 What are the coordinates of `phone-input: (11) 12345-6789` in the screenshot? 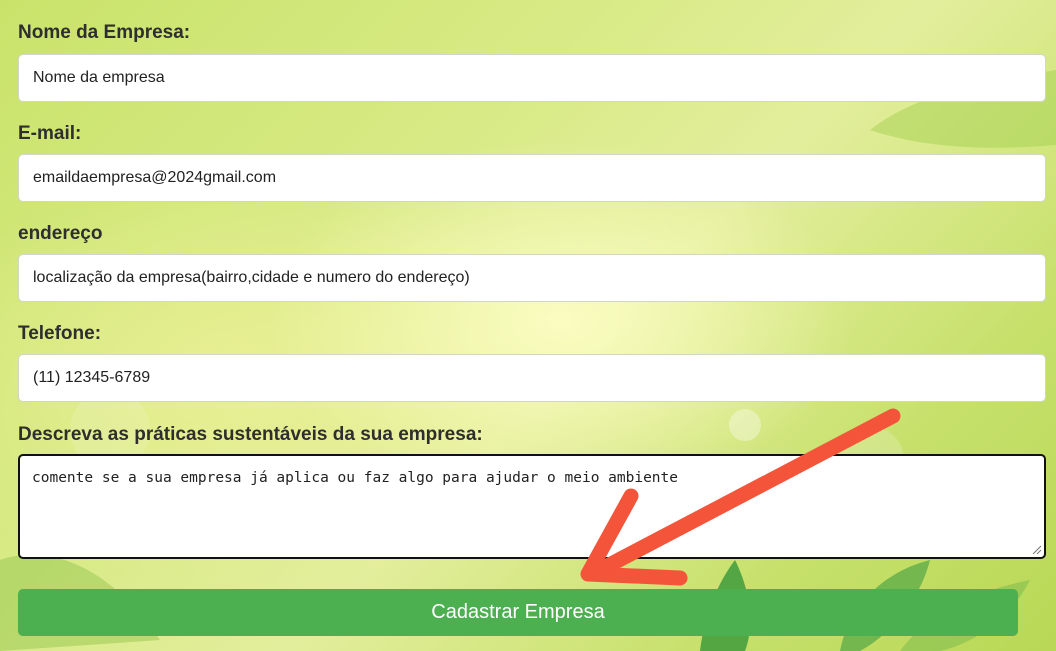 It's located at (532, 378).